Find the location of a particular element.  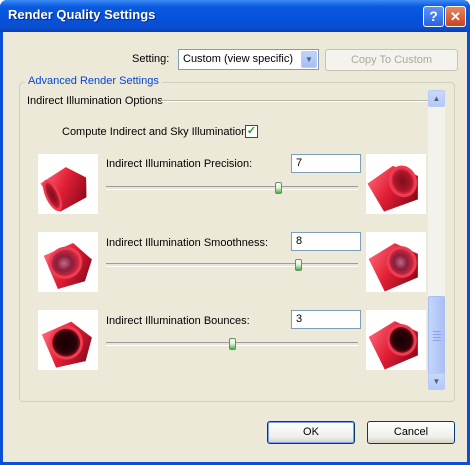

bounces-value-field: 3 is located at coordinates (326, 319).